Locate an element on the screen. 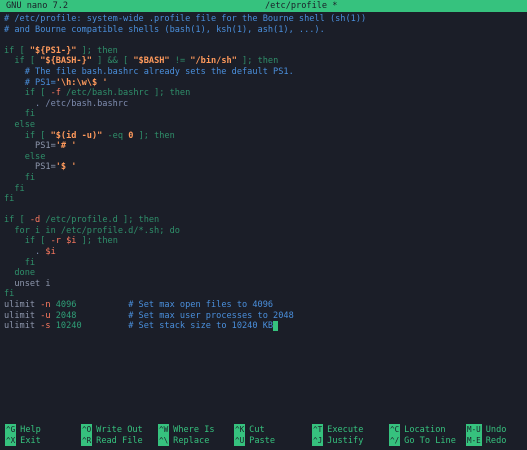  shortcut-redo: M-E Redo is located at coordinates (486, 440).